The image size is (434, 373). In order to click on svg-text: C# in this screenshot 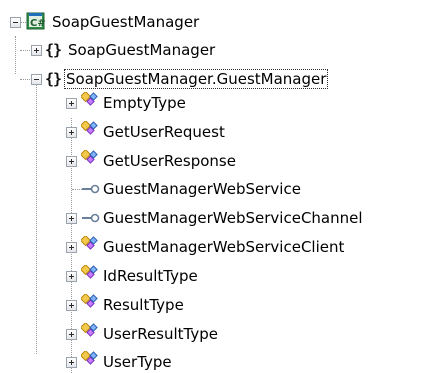, I will do `click(38, 23)`.